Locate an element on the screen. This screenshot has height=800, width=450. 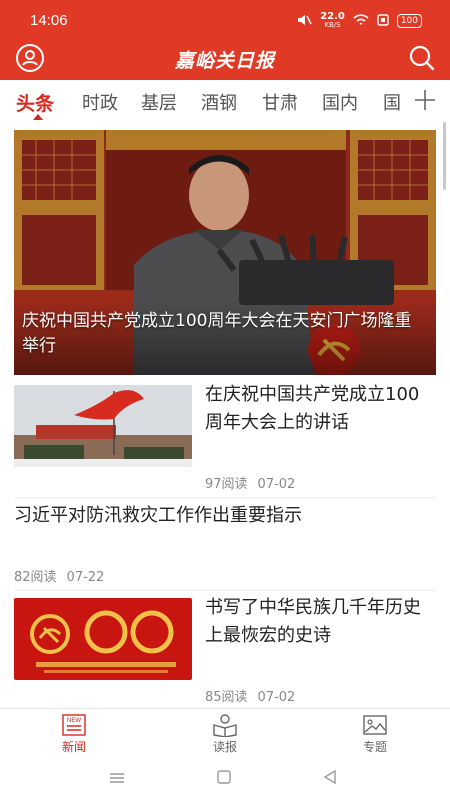
nav-news-label: 新闻 is located at coordinates (73, 747).